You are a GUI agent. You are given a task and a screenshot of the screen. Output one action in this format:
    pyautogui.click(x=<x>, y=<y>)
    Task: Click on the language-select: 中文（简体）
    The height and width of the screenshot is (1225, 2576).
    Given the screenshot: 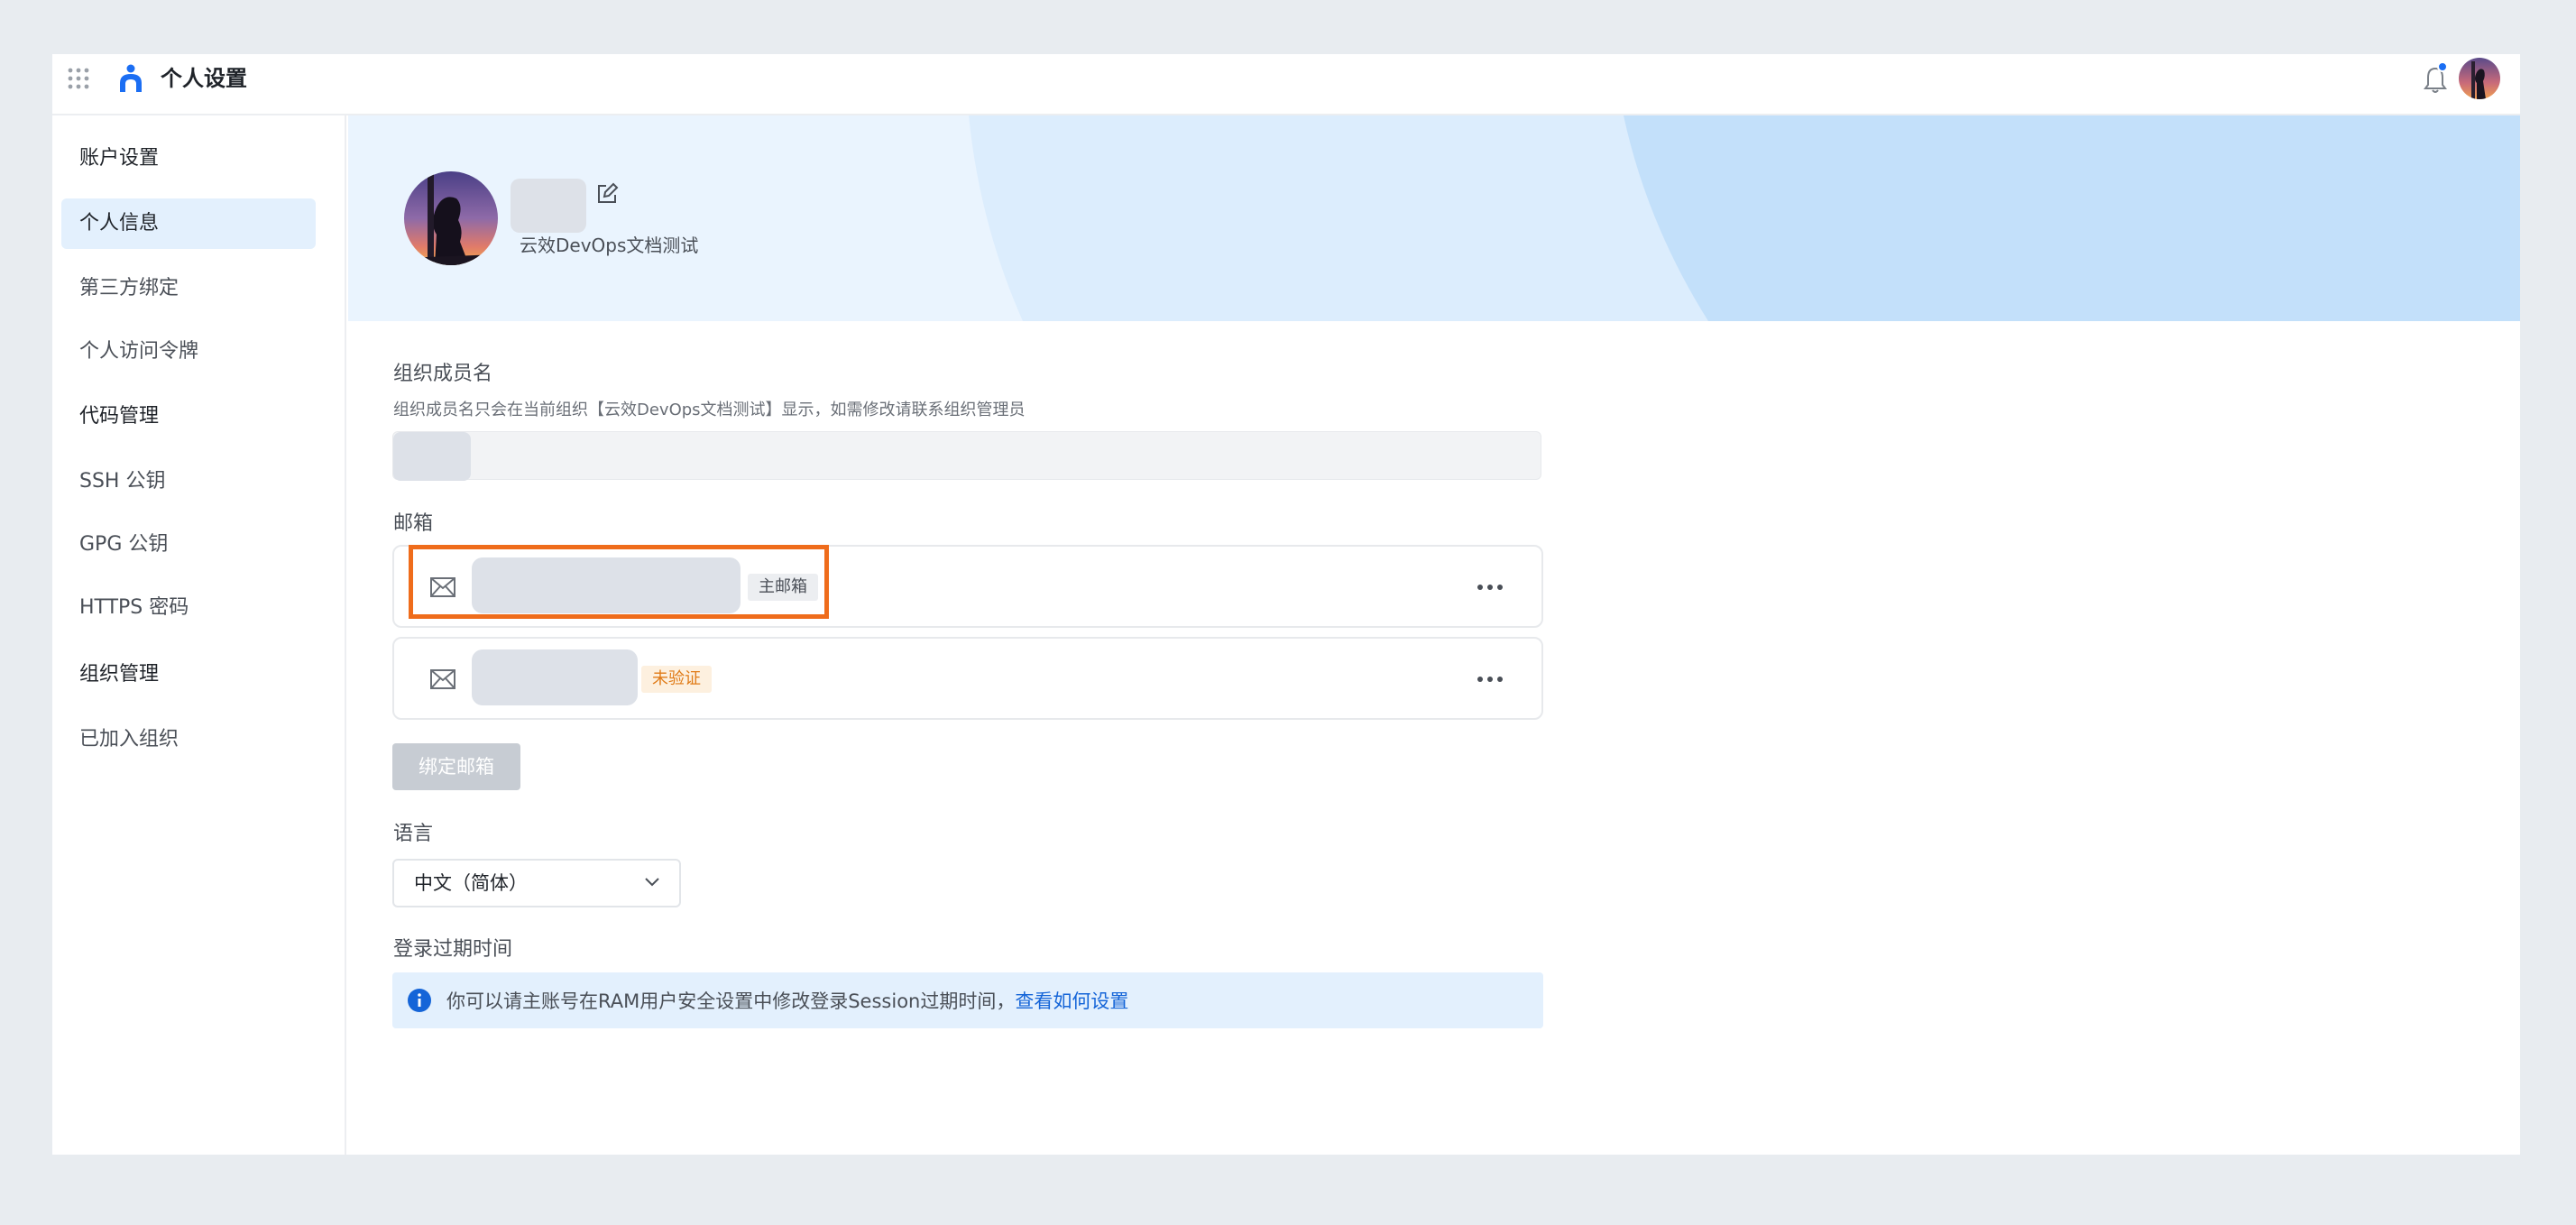 What is the action you would take?
    pyautogui.click(x=536, y=883)
    